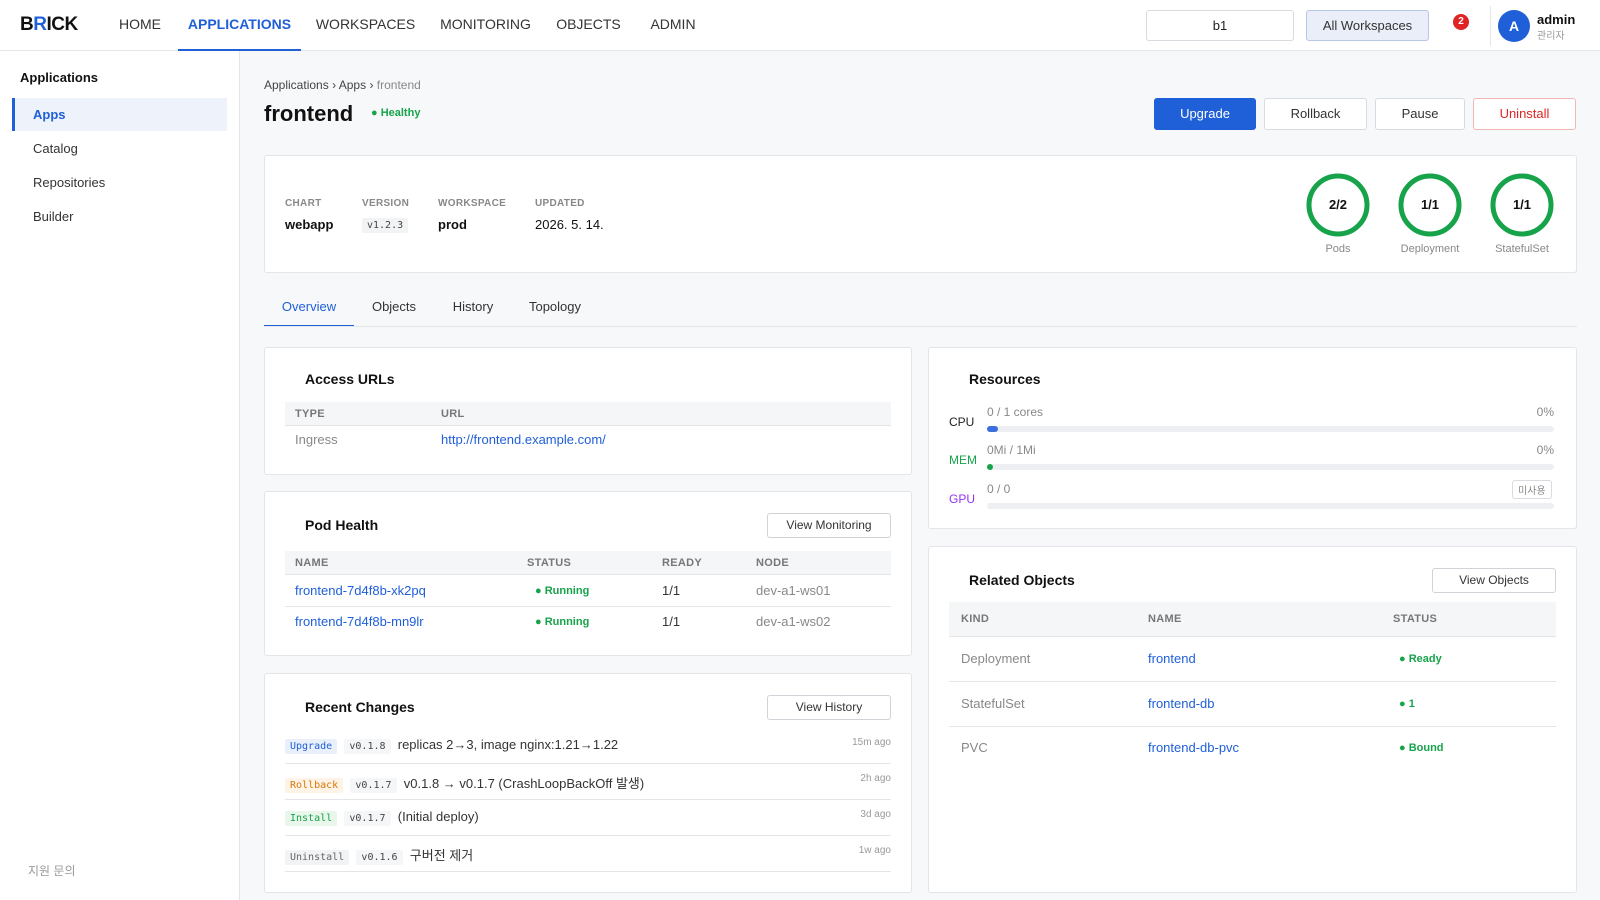  Describe the element at coordinates (311, 818) in the screenshot. I see `change-kind-chip: Install` at that location.